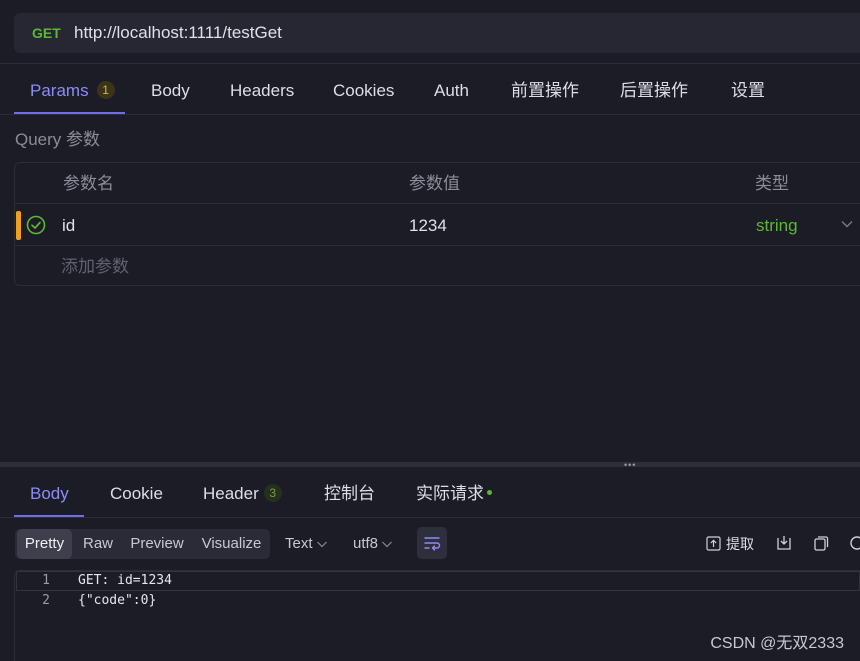  I want to click on view-visualize-button: Visualize, so click(231, 544).